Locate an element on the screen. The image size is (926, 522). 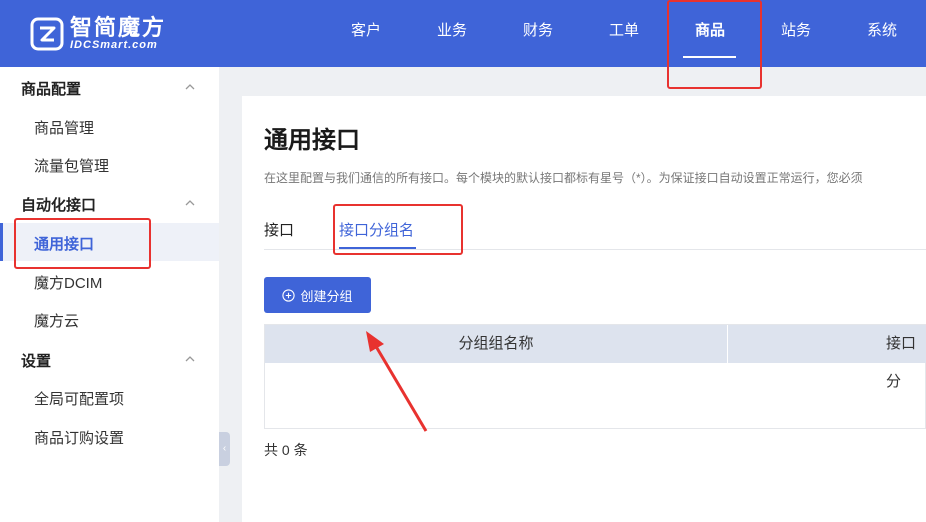
nav-system: 系统 is located at coordinates (882, 33).